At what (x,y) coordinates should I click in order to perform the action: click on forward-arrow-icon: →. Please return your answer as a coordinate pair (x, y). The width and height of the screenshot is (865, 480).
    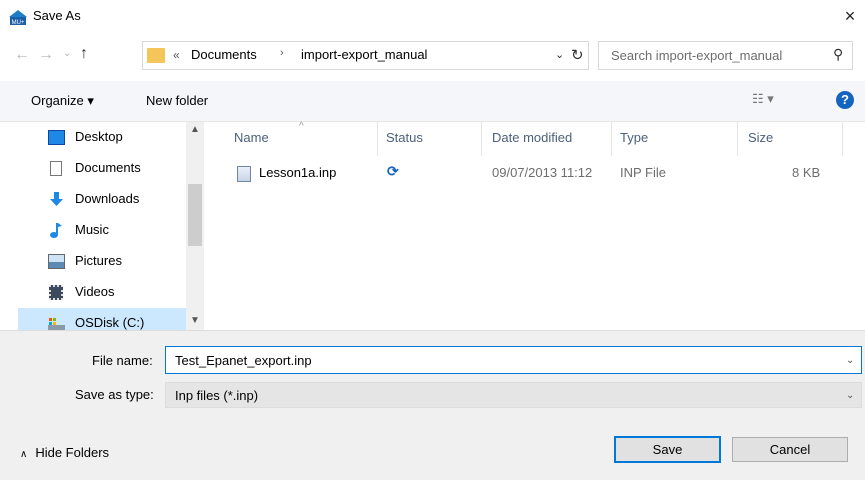
    Looking at the image, I should click on (46, 55).